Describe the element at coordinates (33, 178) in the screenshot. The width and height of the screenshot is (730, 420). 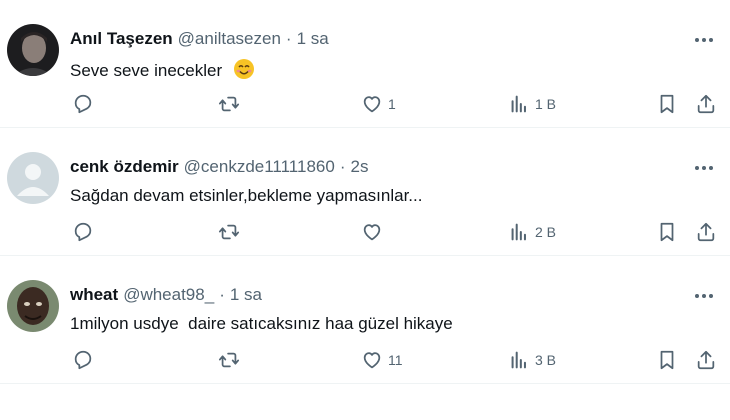
I see `default-avatar` at that location.